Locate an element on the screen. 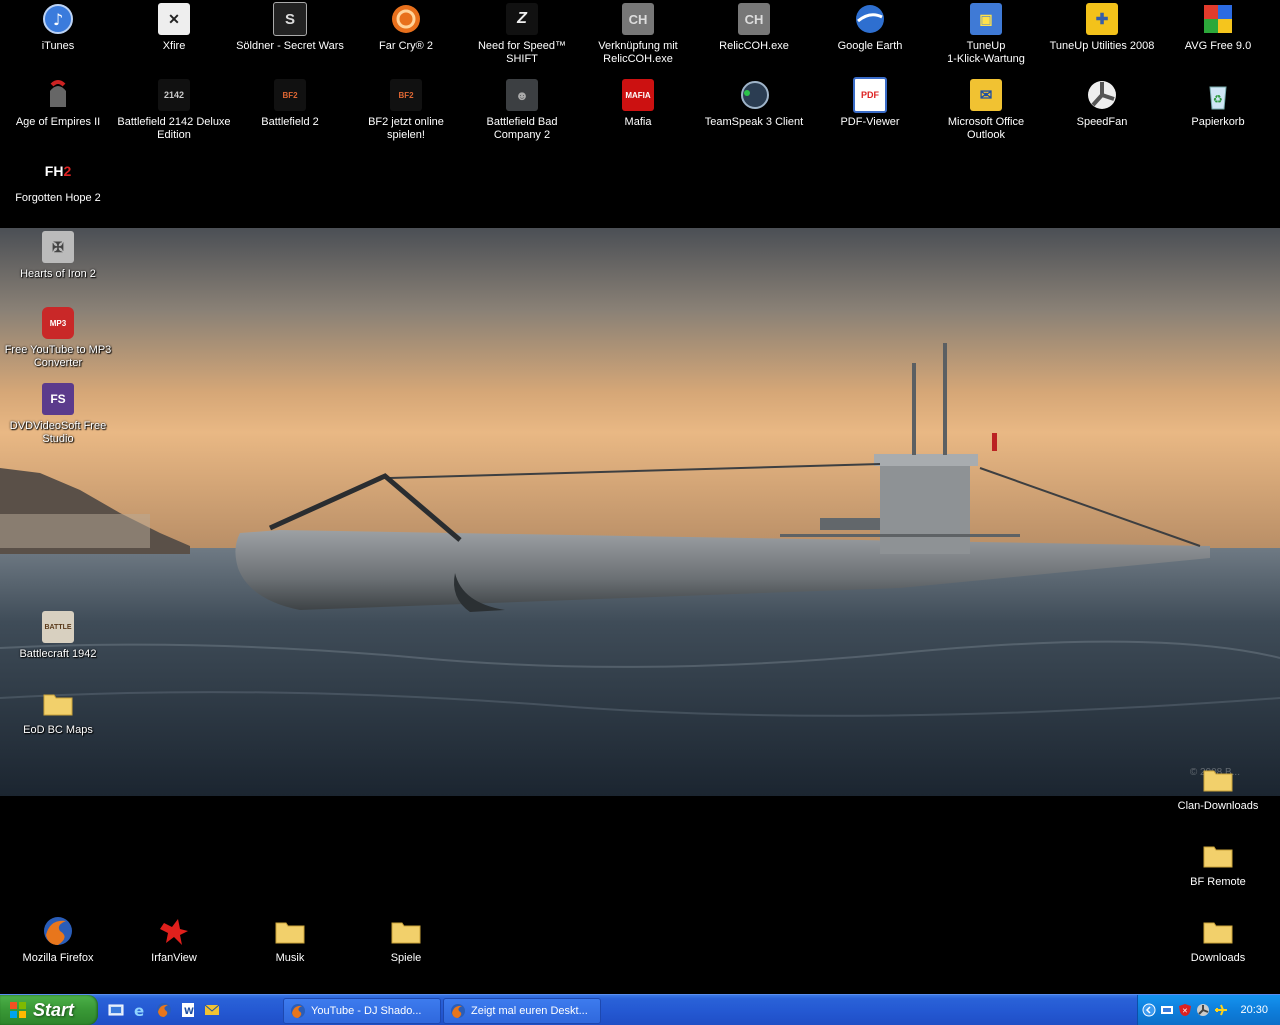 The width and height of the screenshot is (1280, 1025). desktop-icon-label: TuneUp 1-Klick-Wartung is located at coordinates (986, 52).